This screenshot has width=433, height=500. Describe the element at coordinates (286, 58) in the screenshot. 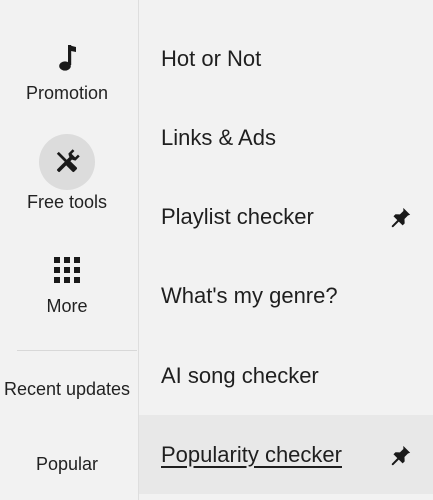

I see `menu-item-hot-or-not: Hot or Not` at that location.